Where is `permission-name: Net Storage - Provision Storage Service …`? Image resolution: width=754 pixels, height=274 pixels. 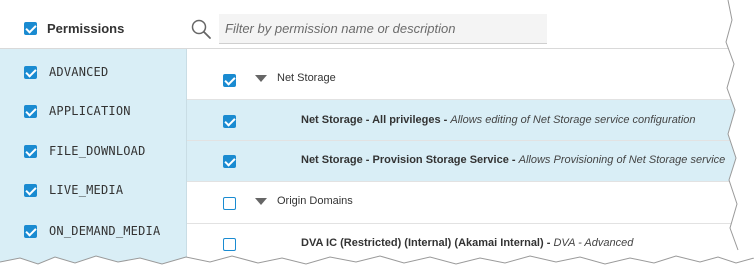
permission-name: Net Storage - Provision Storage Service … is located at coordinates (408, 160).